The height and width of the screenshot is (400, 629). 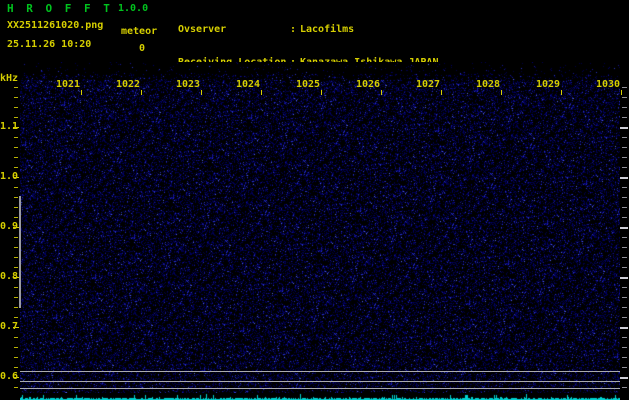 What do you see at coordinates (9, 276) in the screenshot?
I see `freq-tick-label: 0.8` at bounding box center [9, 276].